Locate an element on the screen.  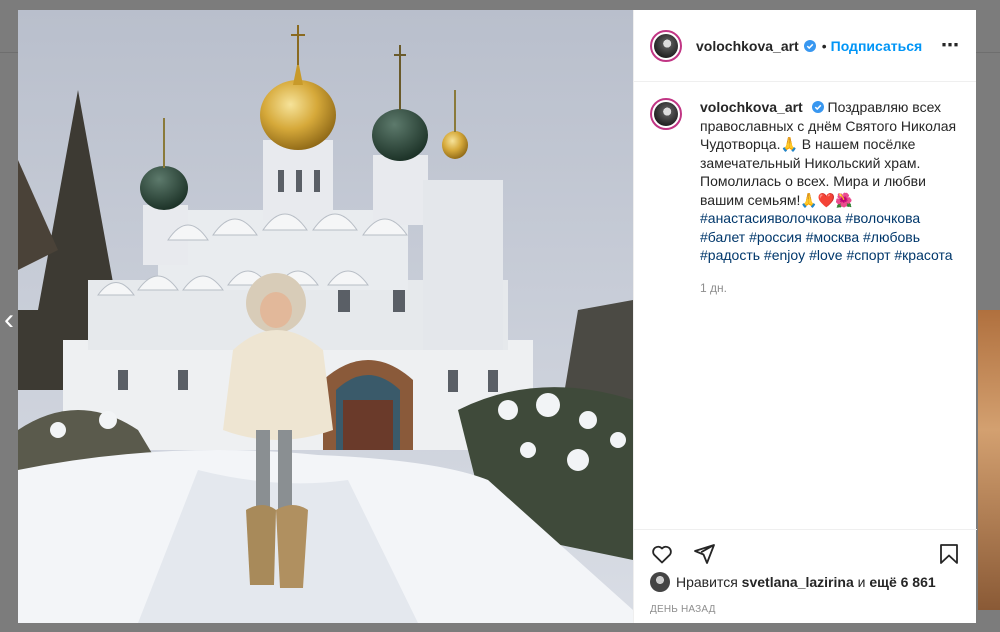
hashtag-link: #волочкова is located at coordinates (882, 218).